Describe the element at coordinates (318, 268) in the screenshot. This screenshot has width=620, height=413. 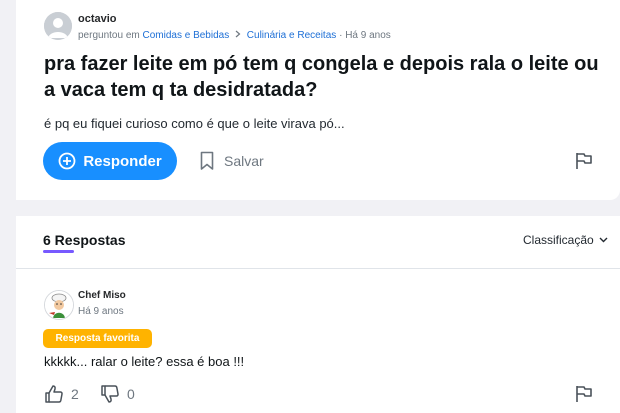
I see `answers-divider` at that location.